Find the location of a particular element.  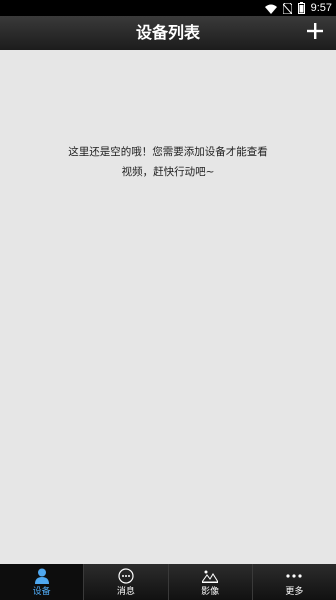

chat-bubble-icon is located at coordinates (126, 576).